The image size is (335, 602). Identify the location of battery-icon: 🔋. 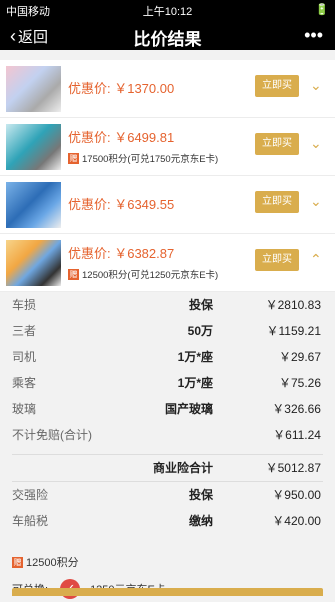
(322, 10).